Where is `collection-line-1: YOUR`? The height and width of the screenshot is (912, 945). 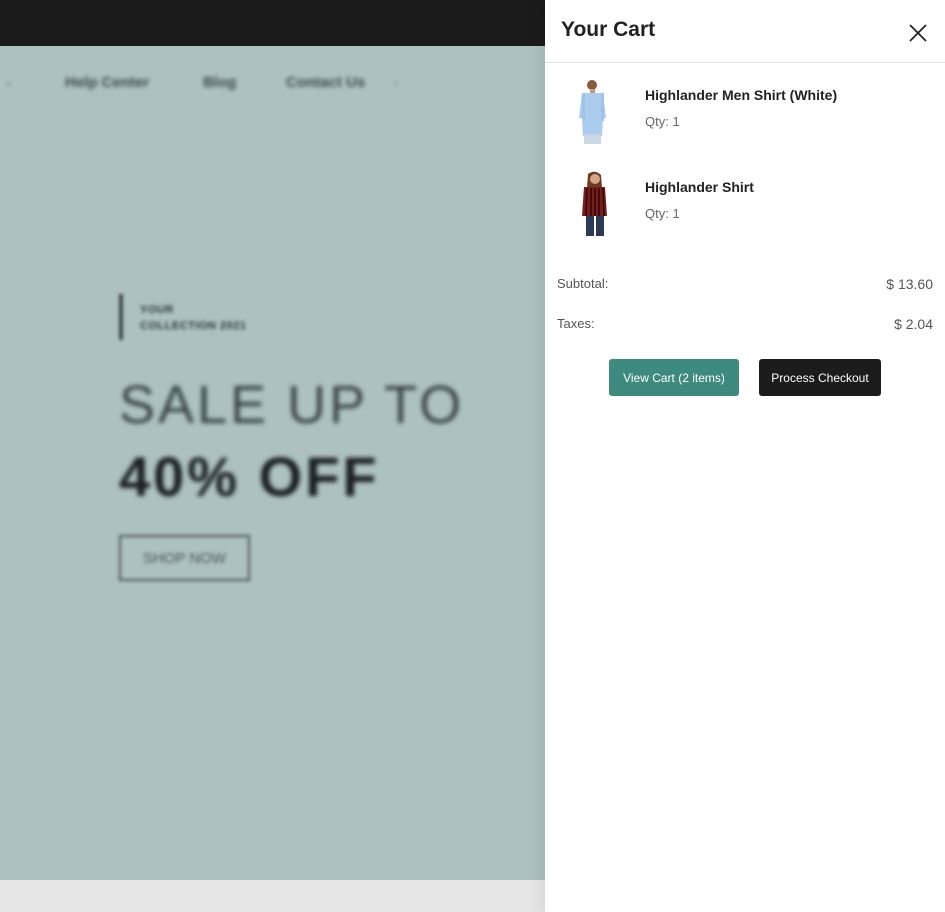 collection-line-1: YOUR is located at coordinates (157, 310).